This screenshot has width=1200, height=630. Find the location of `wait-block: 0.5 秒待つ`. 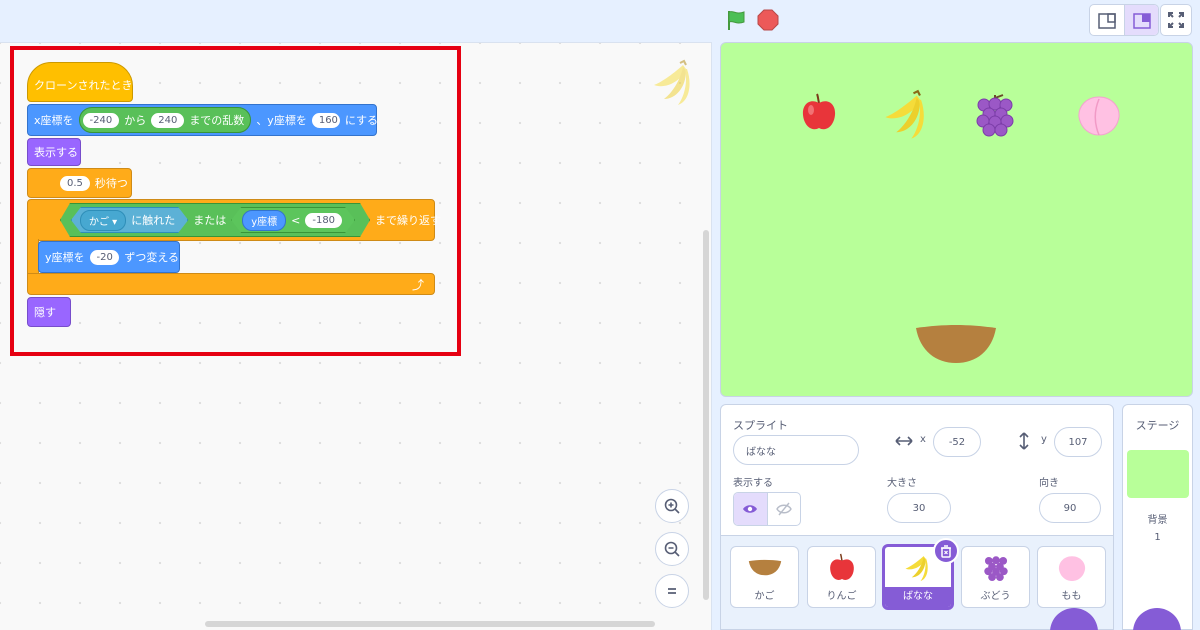

wait-block: 0.5 秒待つ is located at coordinates (79, 183).